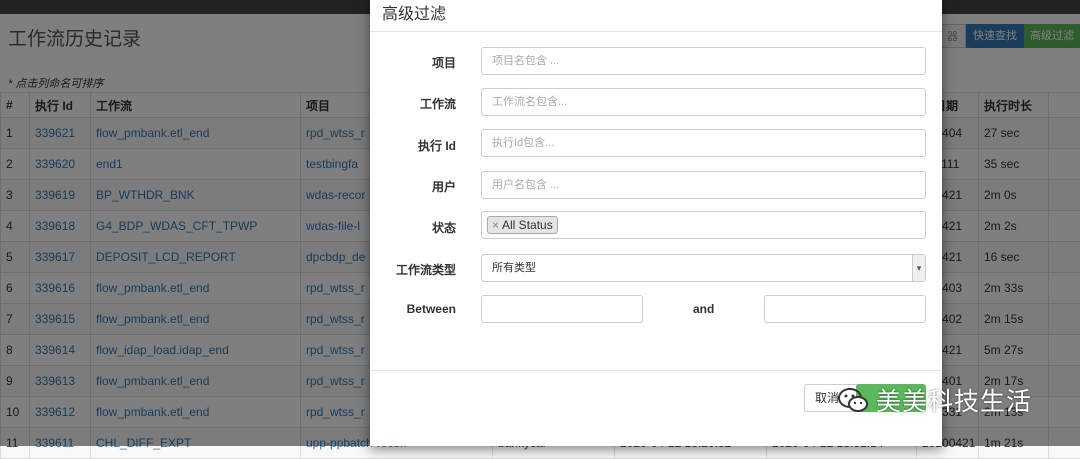  I want to click on modal-header-divider, so click(656, 31).